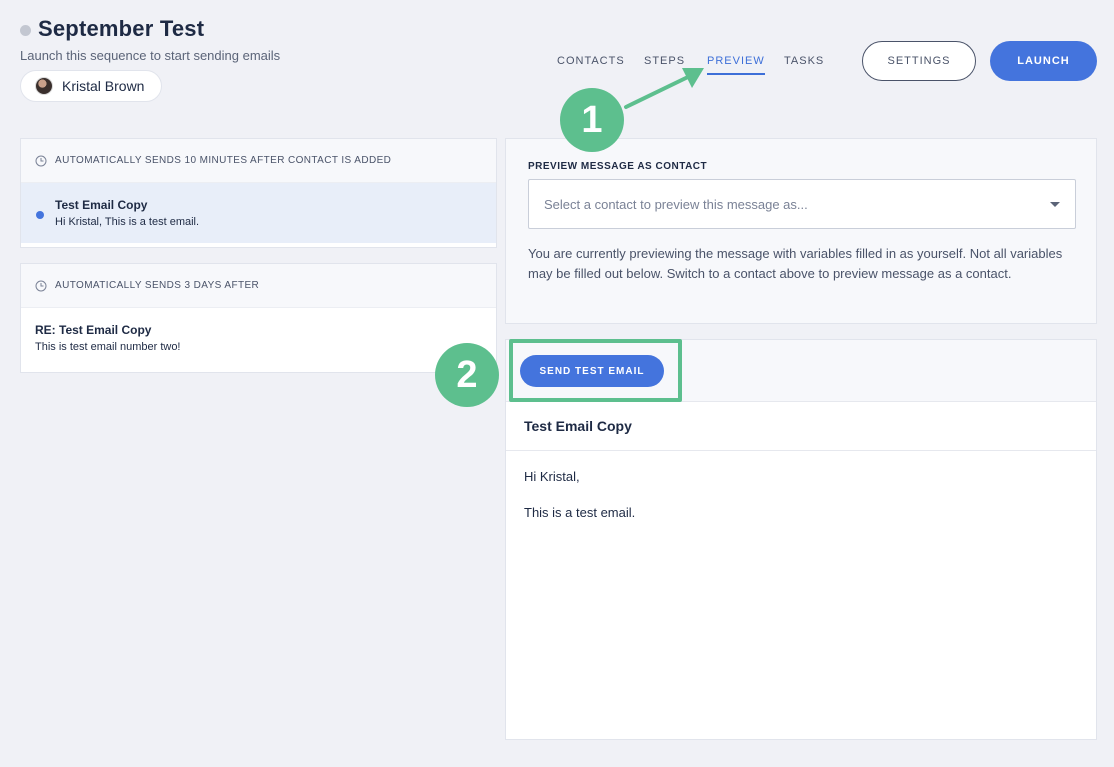  Describe the element at coordinates (127, 222) in the screenshot. I see `step-preview: Hi Kristal, This is a test email.` at that location.